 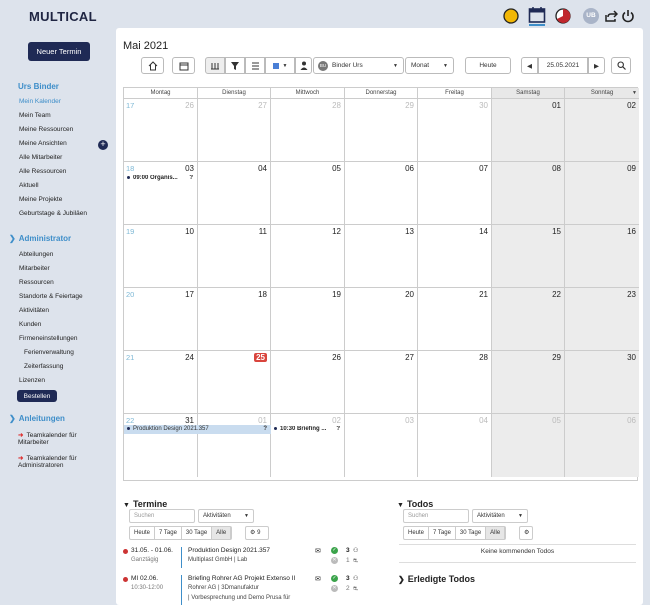 I want to click on appointments-search-input: Suchen, so click(x=162, y=516).